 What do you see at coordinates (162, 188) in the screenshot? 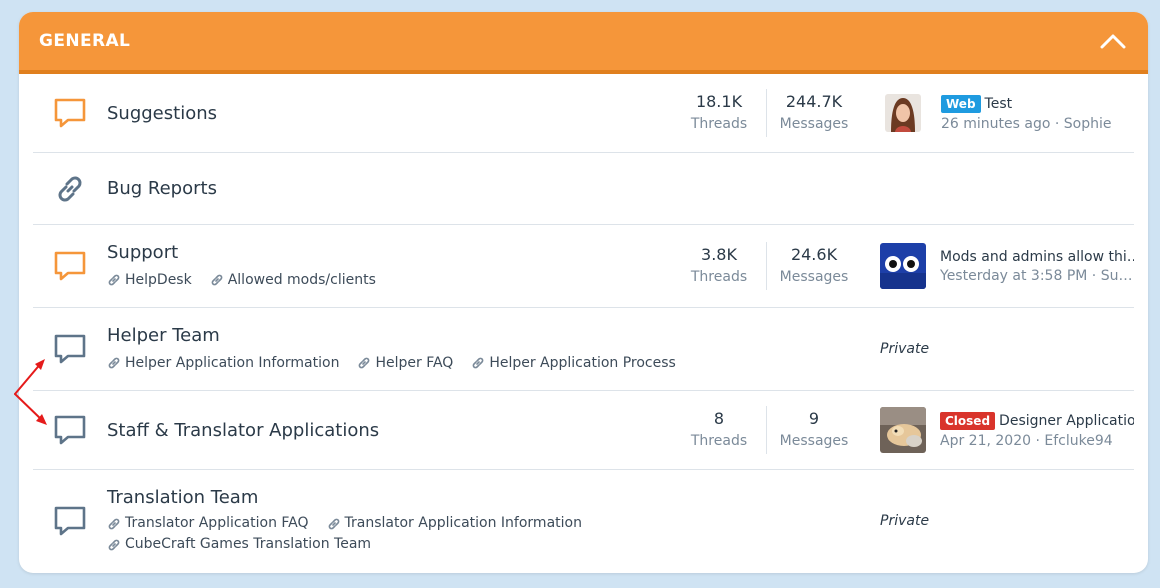
I see `forum-title: Bug Reports` at bounding box center [162, 188].